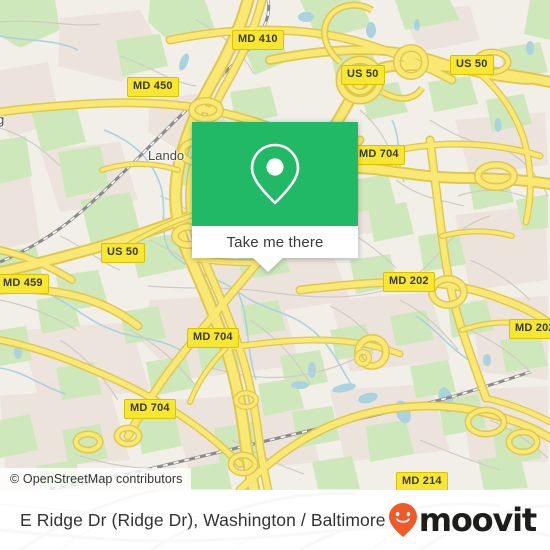 The width and height of the screenshot is (550, 550). What do you see at coordinates (422, 481) in the screenshot?
I see `shield-md-214: MD 214` at bounding box center [422, 481].